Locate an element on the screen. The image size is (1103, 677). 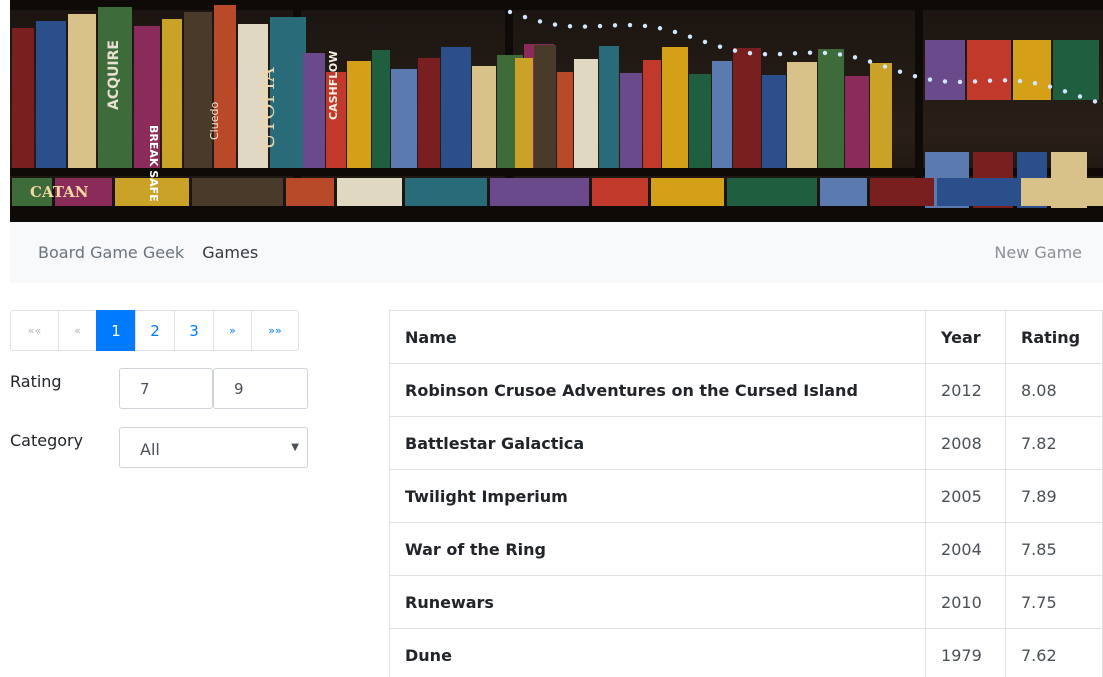
page-2-button: 2 is located at coordinates (155, 330).